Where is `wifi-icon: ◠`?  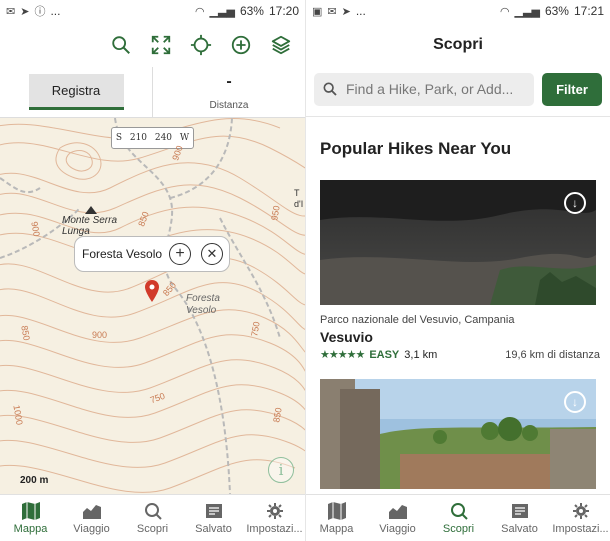 wifi-icon: ◠ is located at coordinates (504, 11).